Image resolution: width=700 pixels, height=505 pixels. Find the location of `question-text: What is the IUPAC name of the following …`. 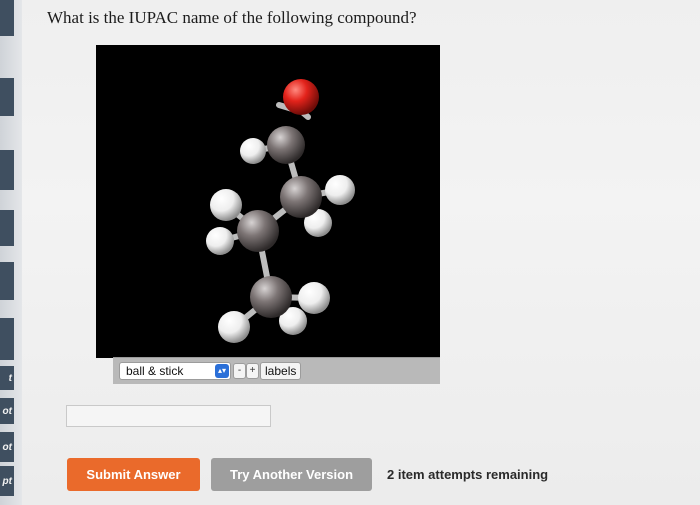

question-text: What is the IUPAC name of the following … is located at coordinates (232, 17).